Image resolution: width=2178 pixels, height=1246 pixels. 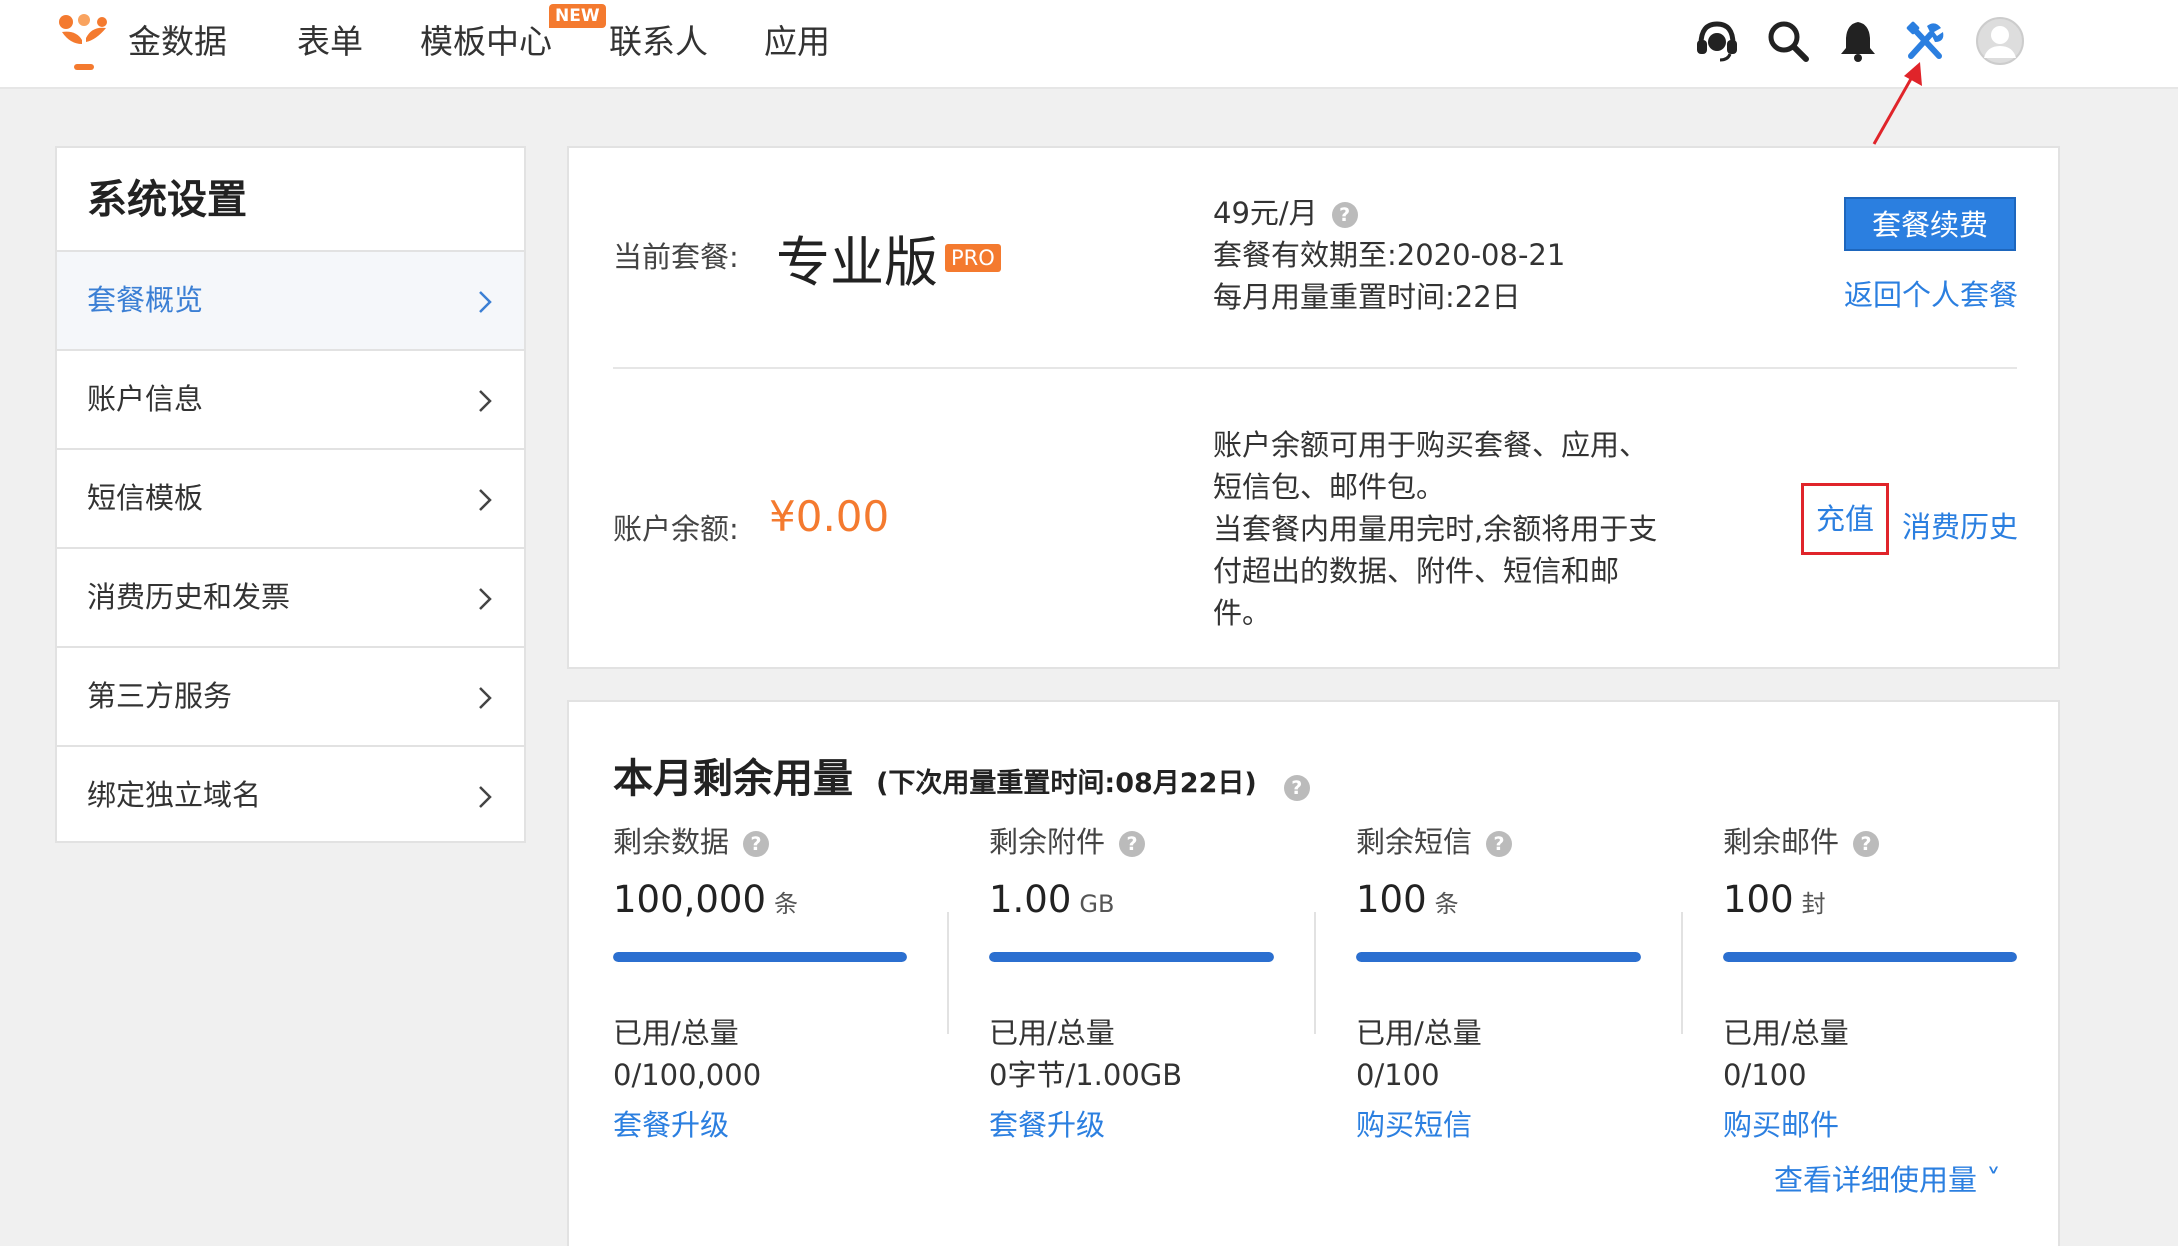 I want to click on balance-amount: ¥0.00, so click(x=829, y=516).